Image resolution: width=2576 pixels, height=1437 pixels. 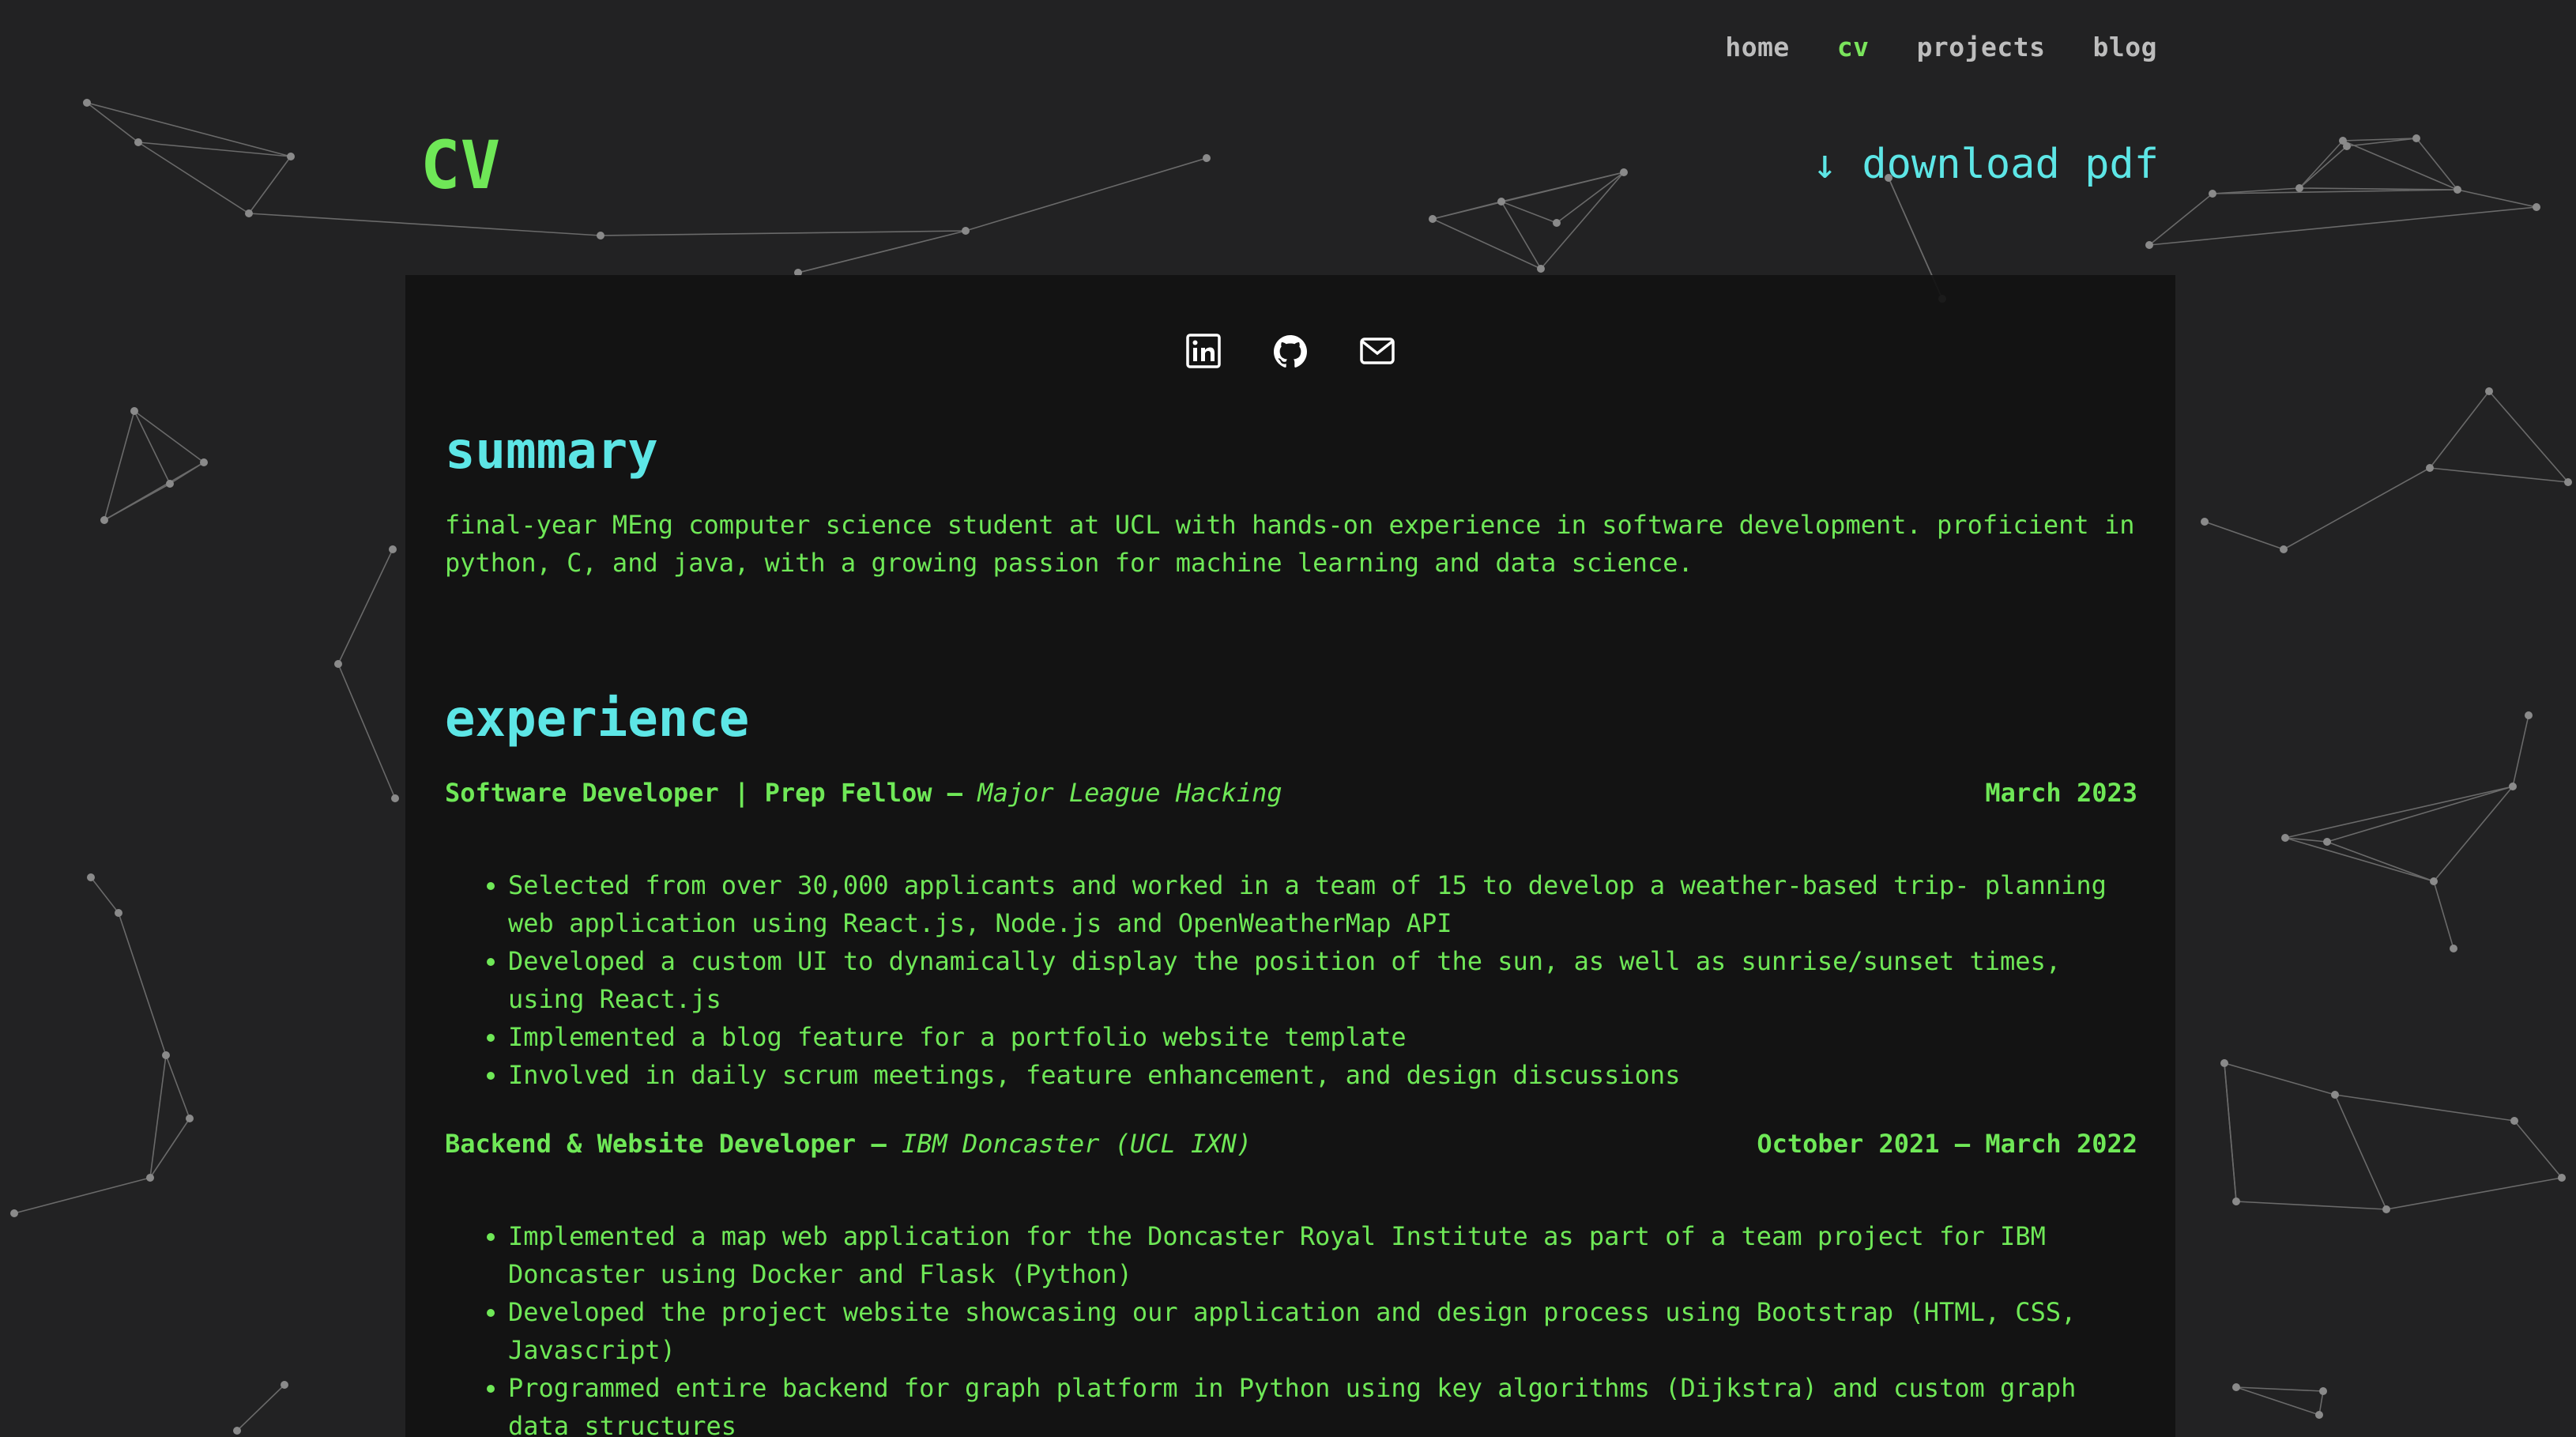 I want to click on job-organization: IBM Doncaster (UCL IXN), so click(x=1076, y=1144).